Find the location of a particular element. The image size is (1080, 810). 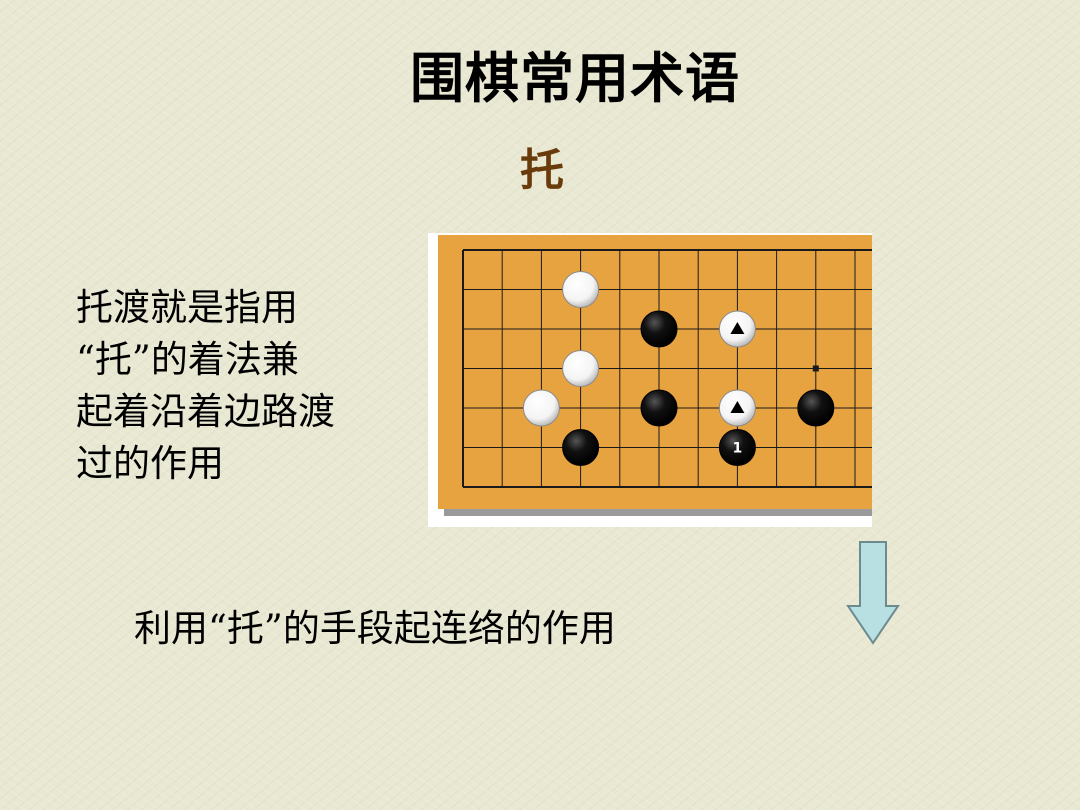

description-line: “托”的着法兼 is located at coordinates (187, 359).